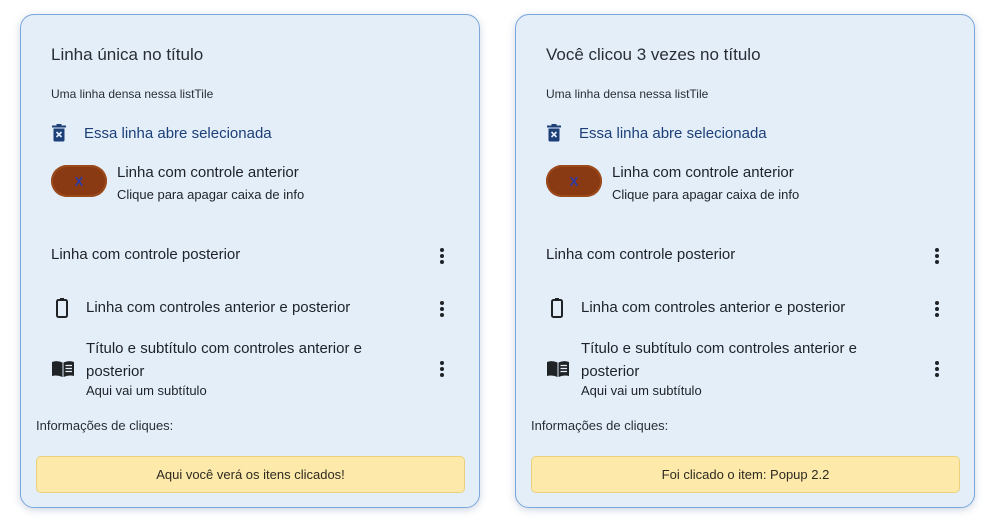  I want to click on card-title: Linha única no título, so click(127, 55).